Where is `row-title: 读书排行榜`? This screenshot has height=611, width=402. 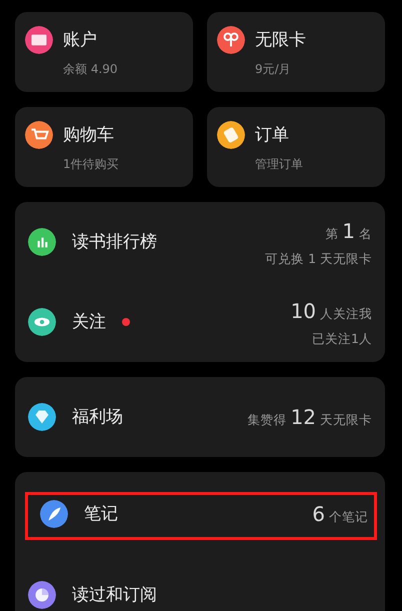 row-title: 读书排行榜 is located at coordinates (114, 242).